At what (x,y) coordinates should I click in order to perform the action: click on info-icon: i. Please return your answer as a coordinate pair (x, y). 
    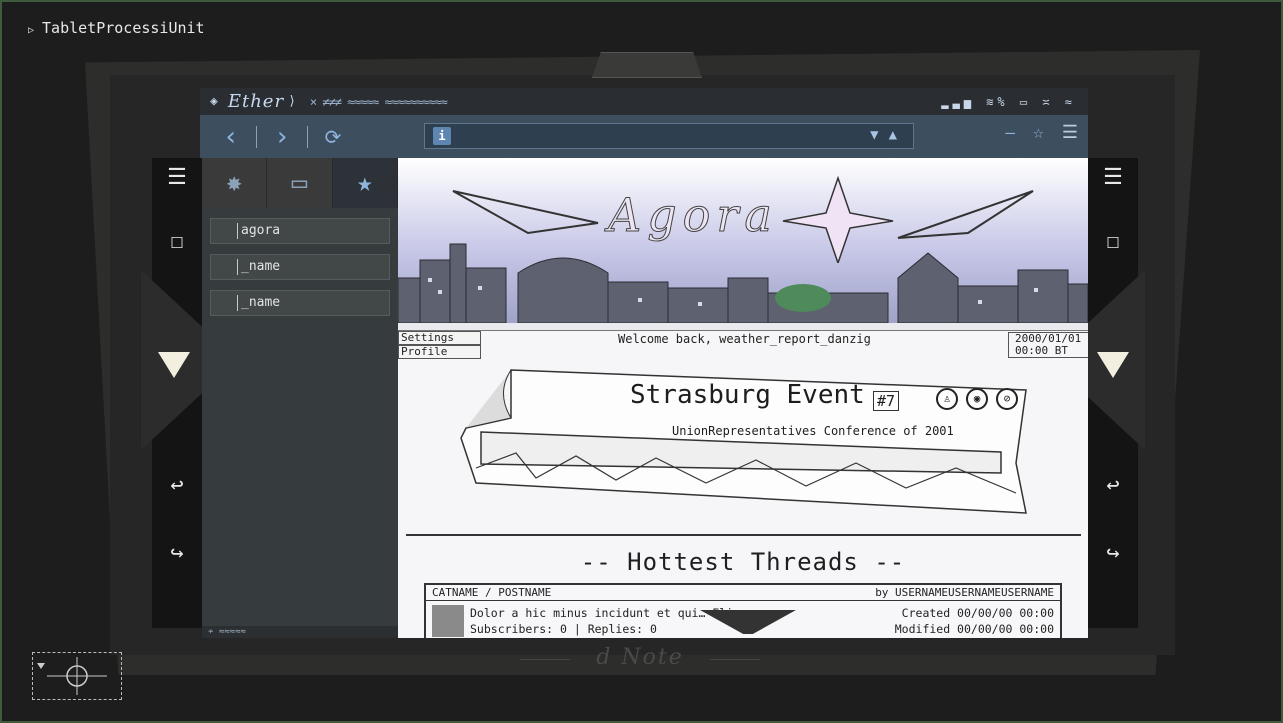
    Looking at the image, I should click on (442, 136).